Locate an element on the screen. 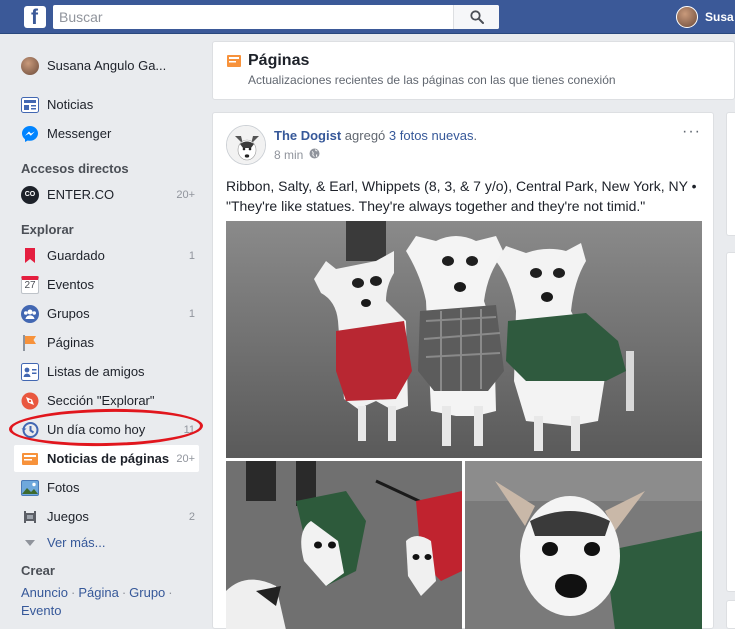 Image resolution: width=735 pixels, height=629 pixels. calendar-icon: 27 is located at coordinates (30, 285).